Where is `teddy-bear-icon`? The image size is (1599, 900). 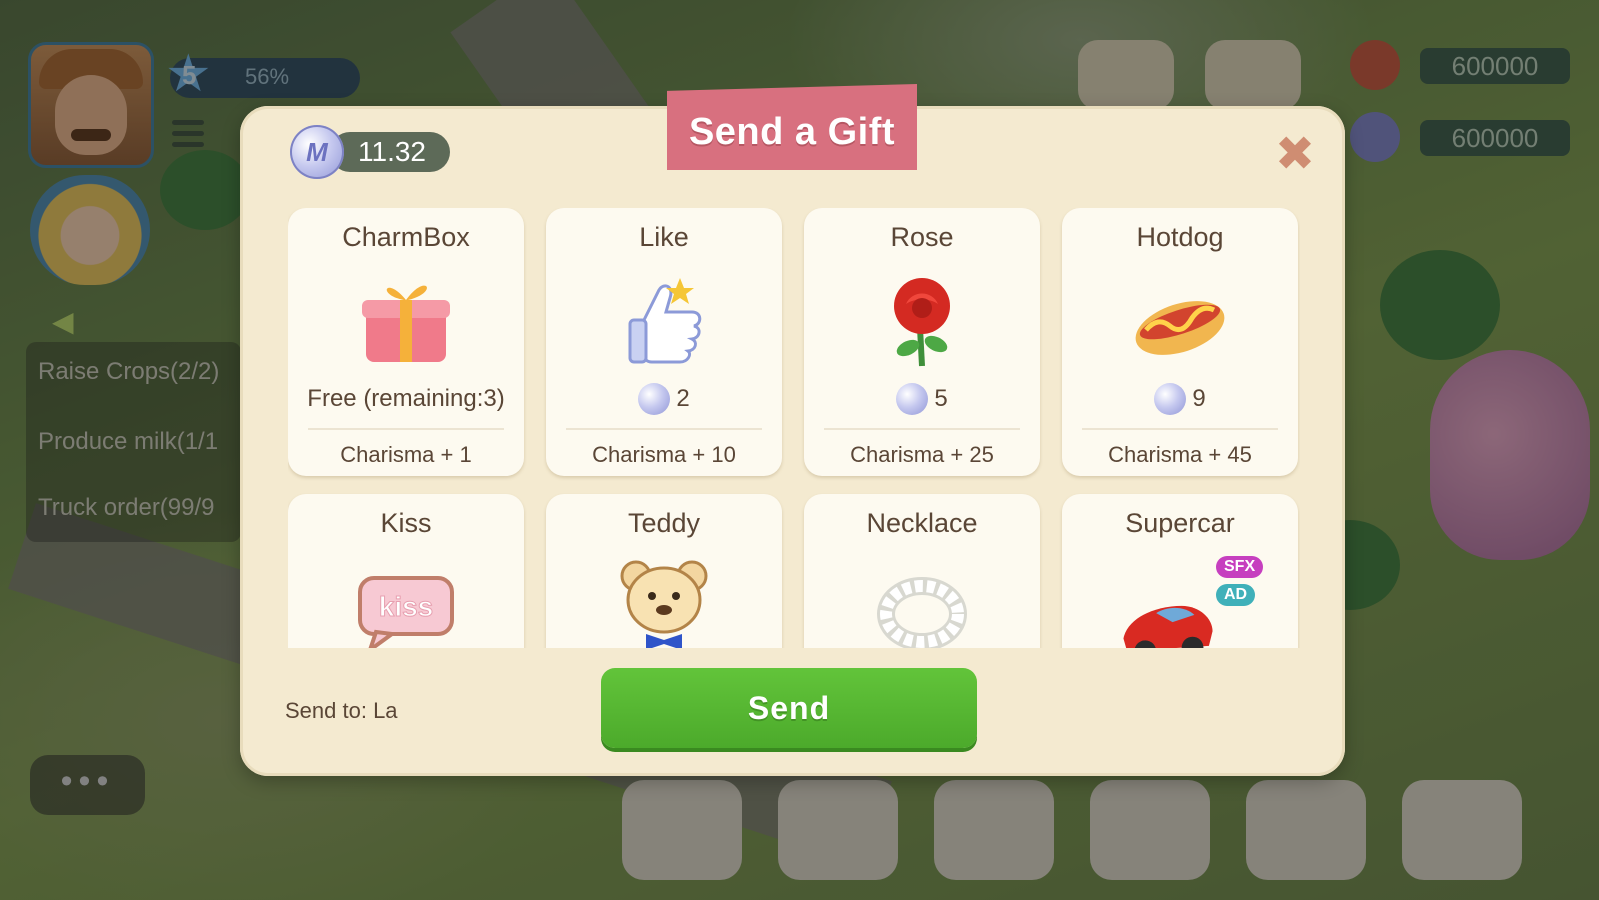
teddy-bear-icon is located at coordinates (664, 604).